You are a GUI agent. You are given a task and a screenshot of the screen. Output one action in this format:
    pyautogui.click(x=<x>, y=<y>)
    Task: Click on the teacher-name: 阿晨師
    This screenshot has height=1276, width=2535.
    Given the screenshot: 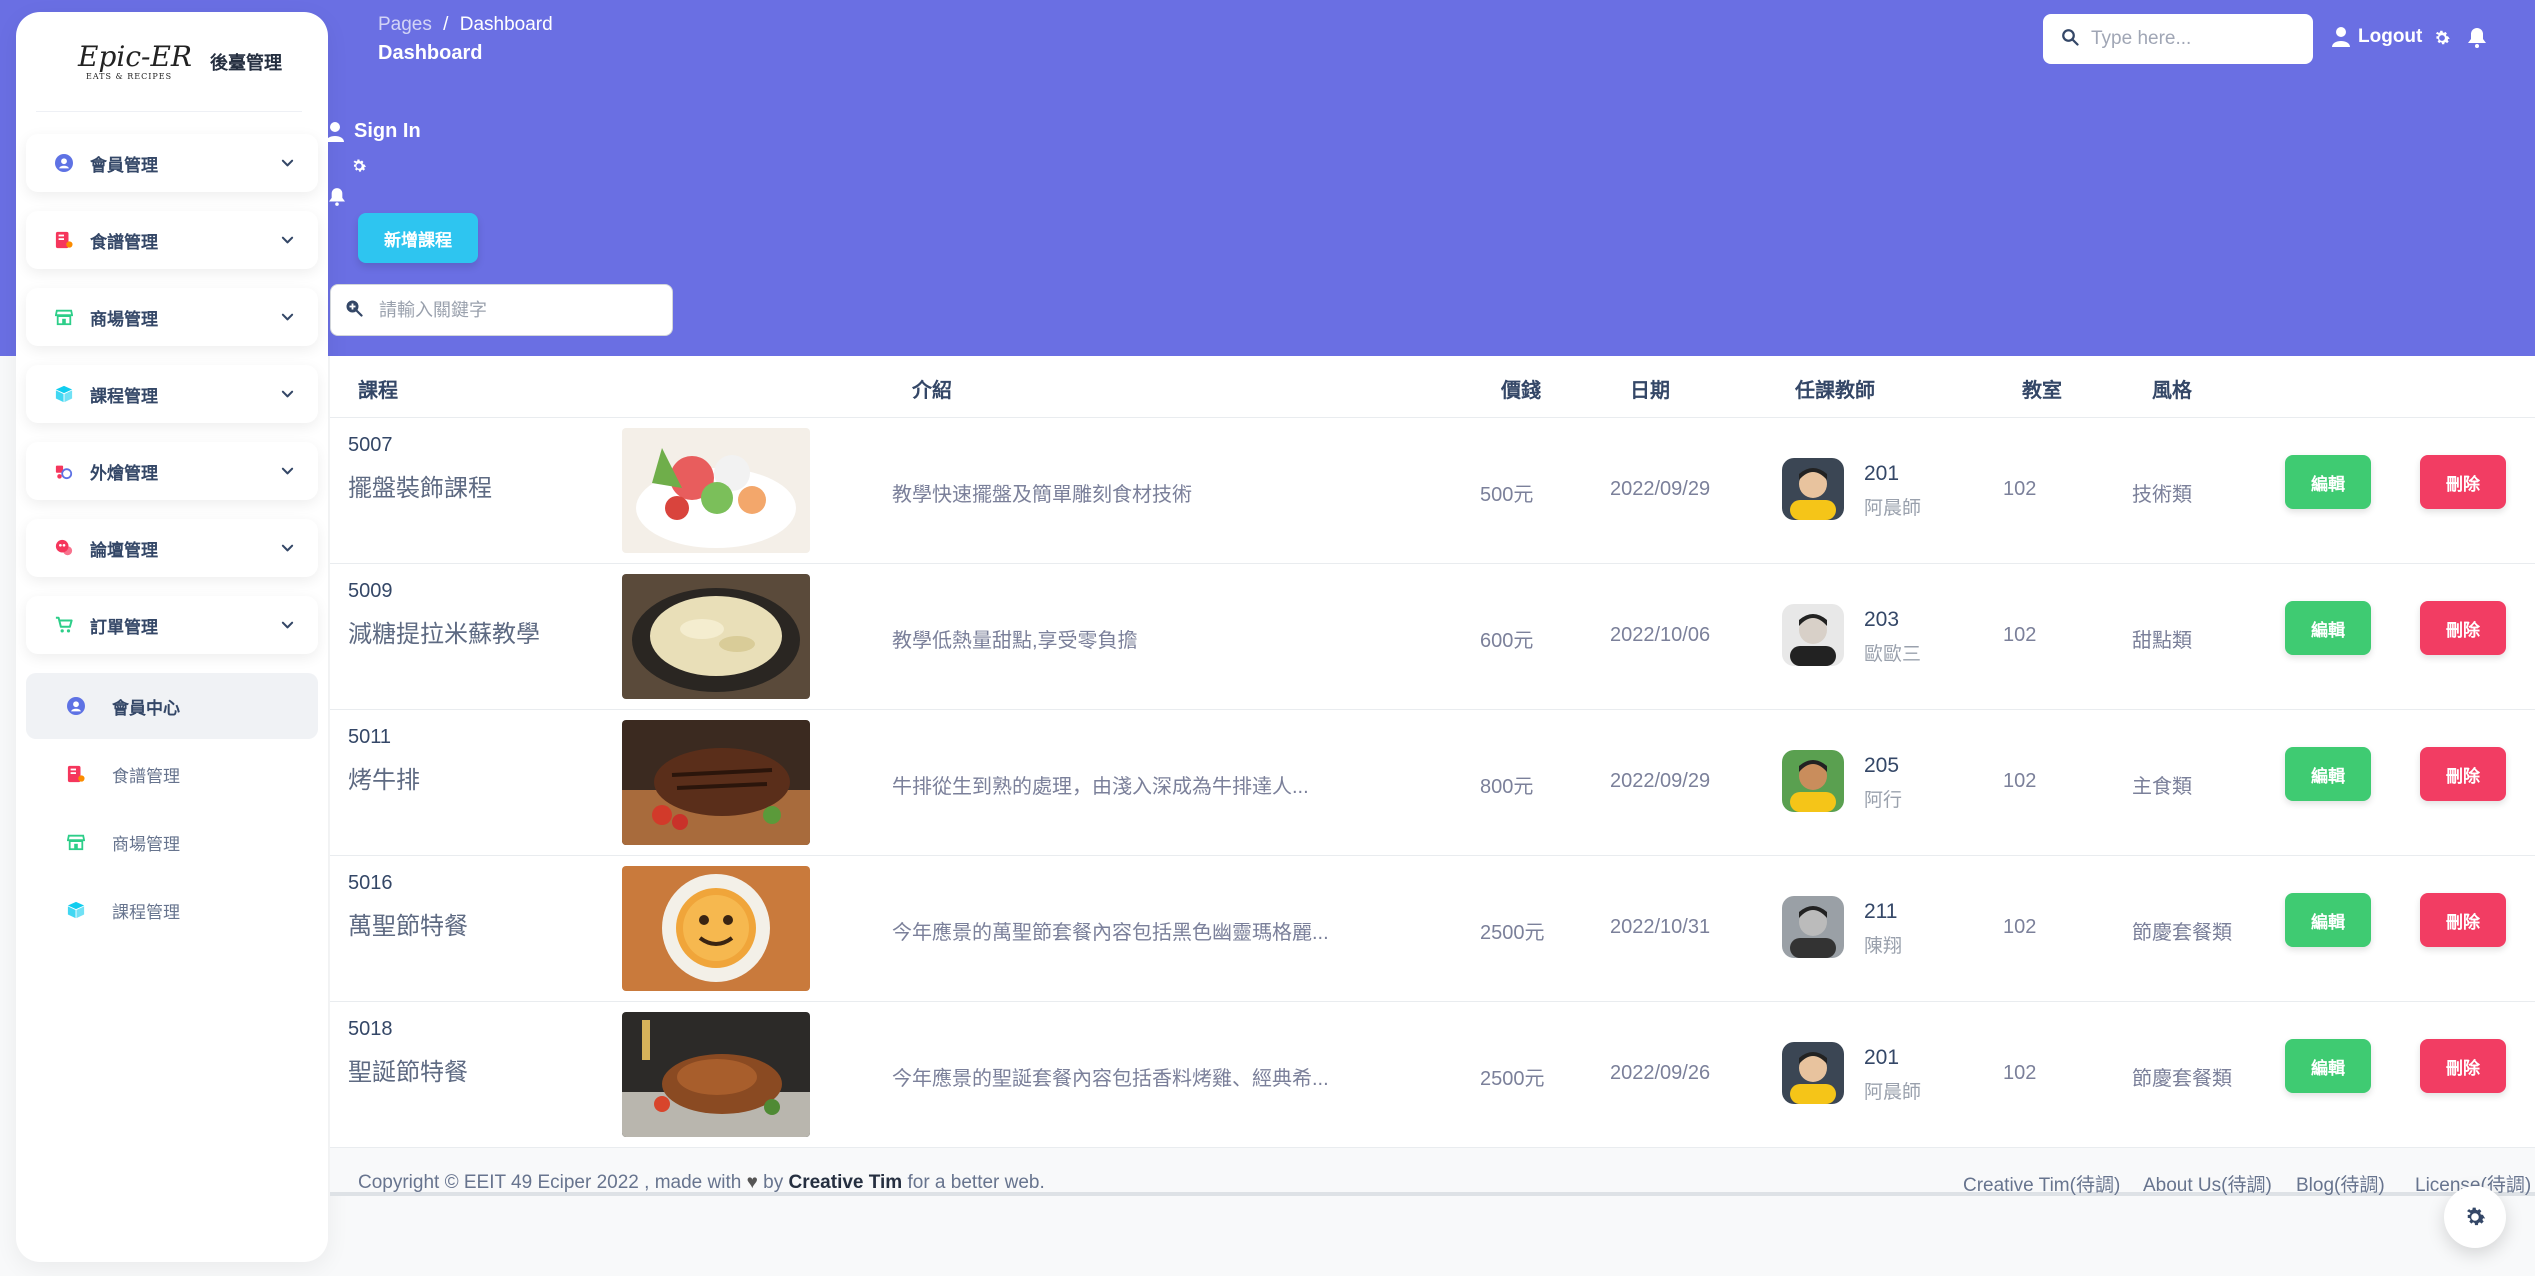 What is the action you would take?
    pyautogui.click(x=1893, y=1092)
    